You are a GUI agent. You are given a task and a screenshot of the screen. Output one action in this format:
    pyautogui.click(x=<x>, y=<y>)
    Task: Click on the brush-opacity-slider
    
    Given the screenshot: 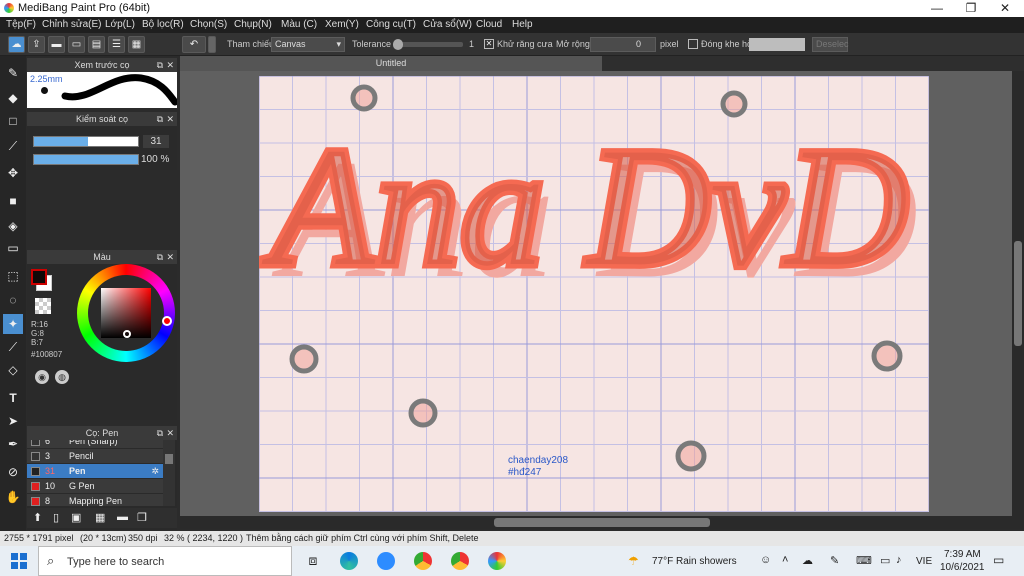 What is the action you would take?
    pyautogui.click(x=86, y=159)
    